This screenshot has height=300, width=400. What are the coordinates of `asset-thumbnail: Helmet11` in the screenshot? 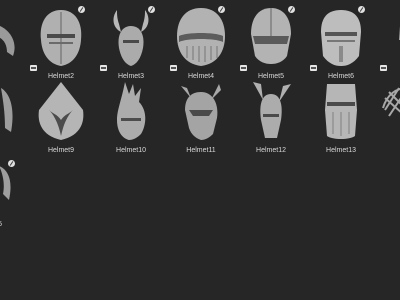 It's located at (201, 119).